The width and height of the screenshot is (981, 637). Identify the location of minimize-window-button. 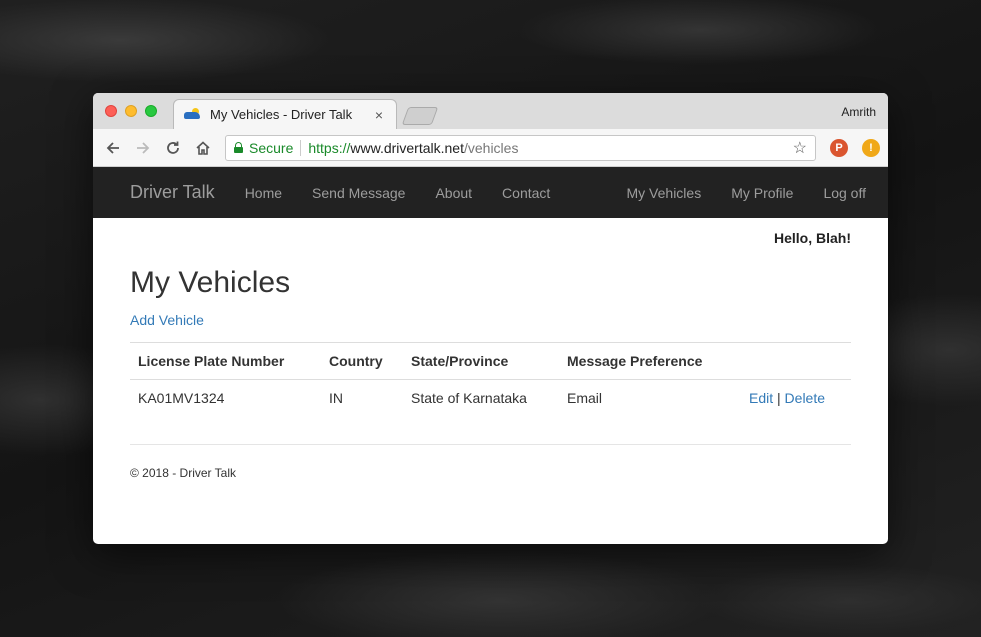
(131, 111).